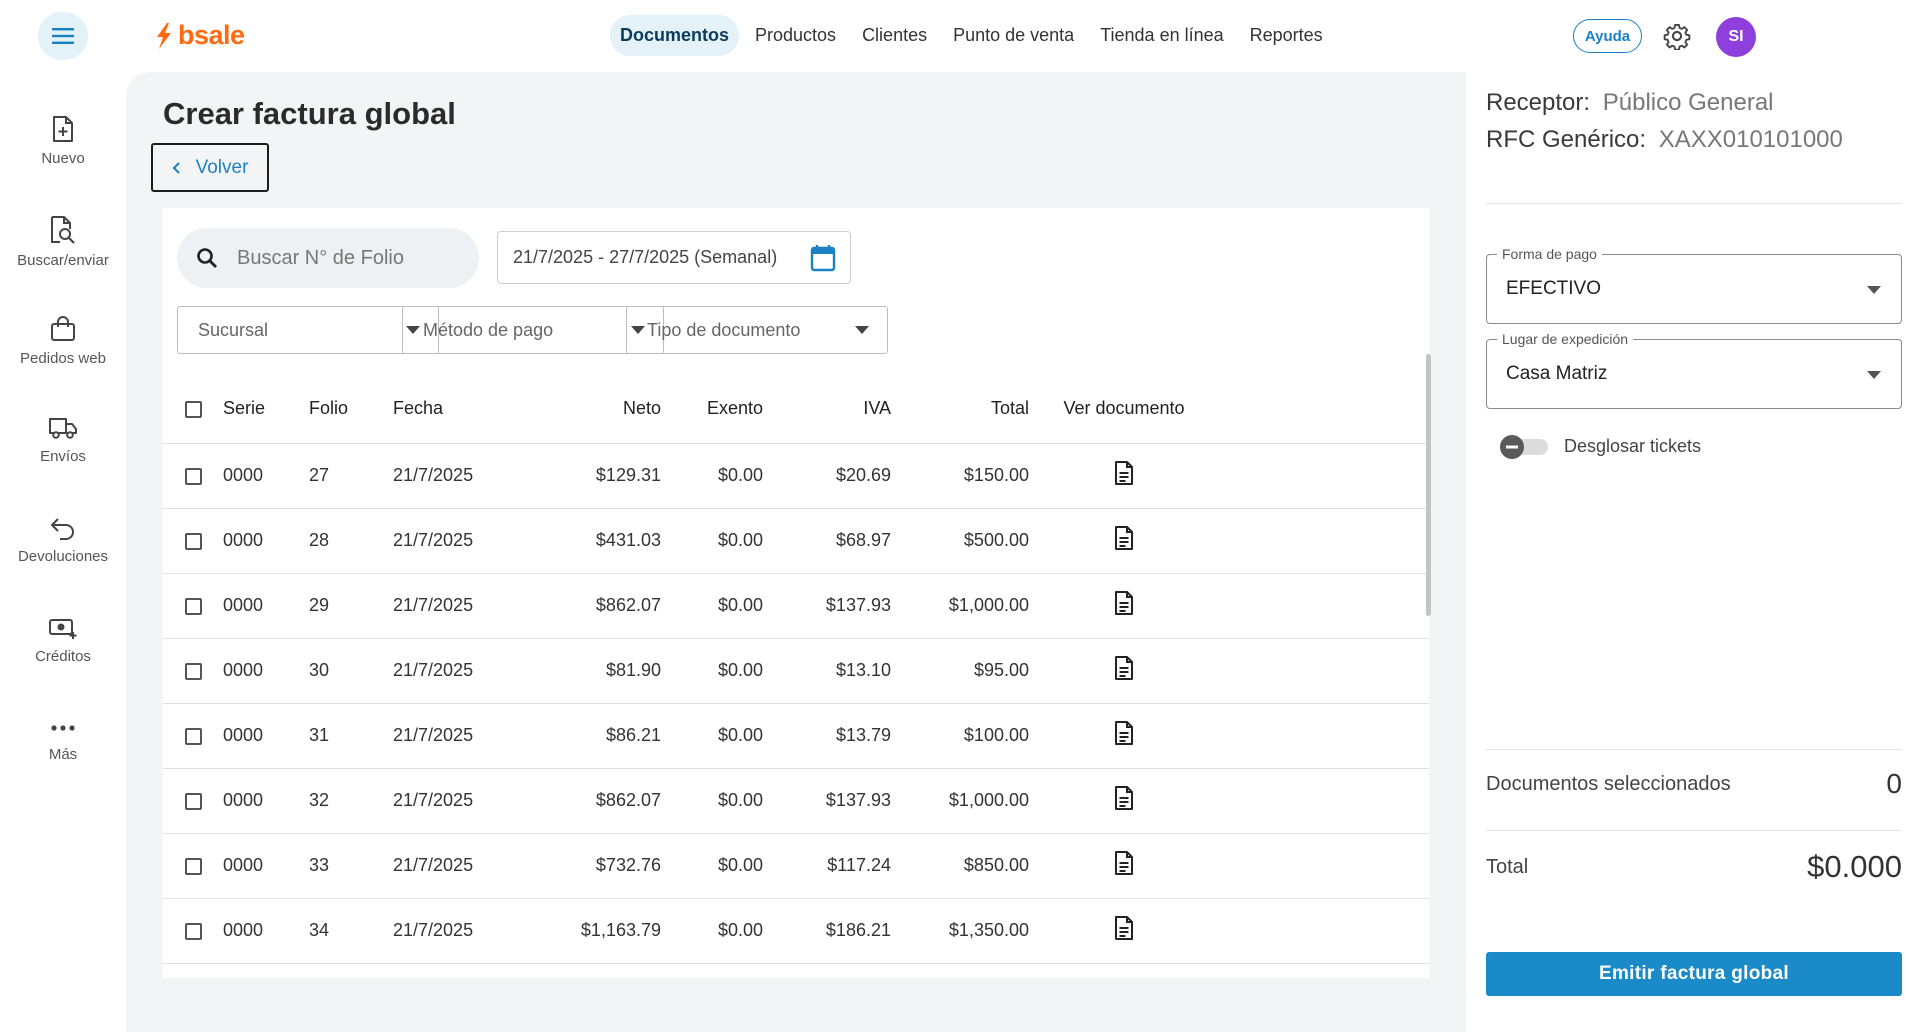  What do you see at coordinates (63, 36) in the screenshot?
I see `menu-button` at bounding box center [63, 36].